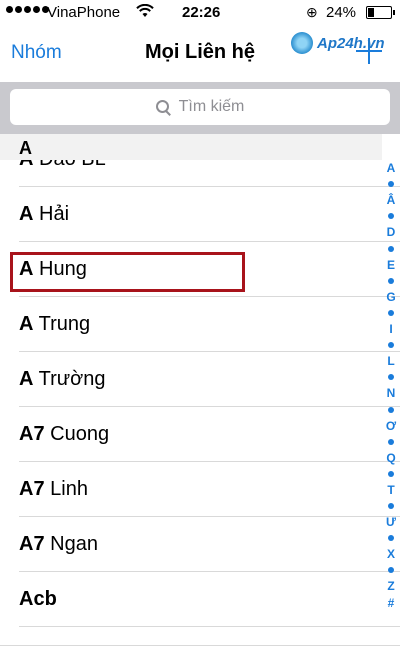 The height and width of the screenshot is (651, 400). What do you see at coordinates (209, 544) in the screenshot?
I see `contact-row: A7 Ngan` at bounding box center [209, 544].